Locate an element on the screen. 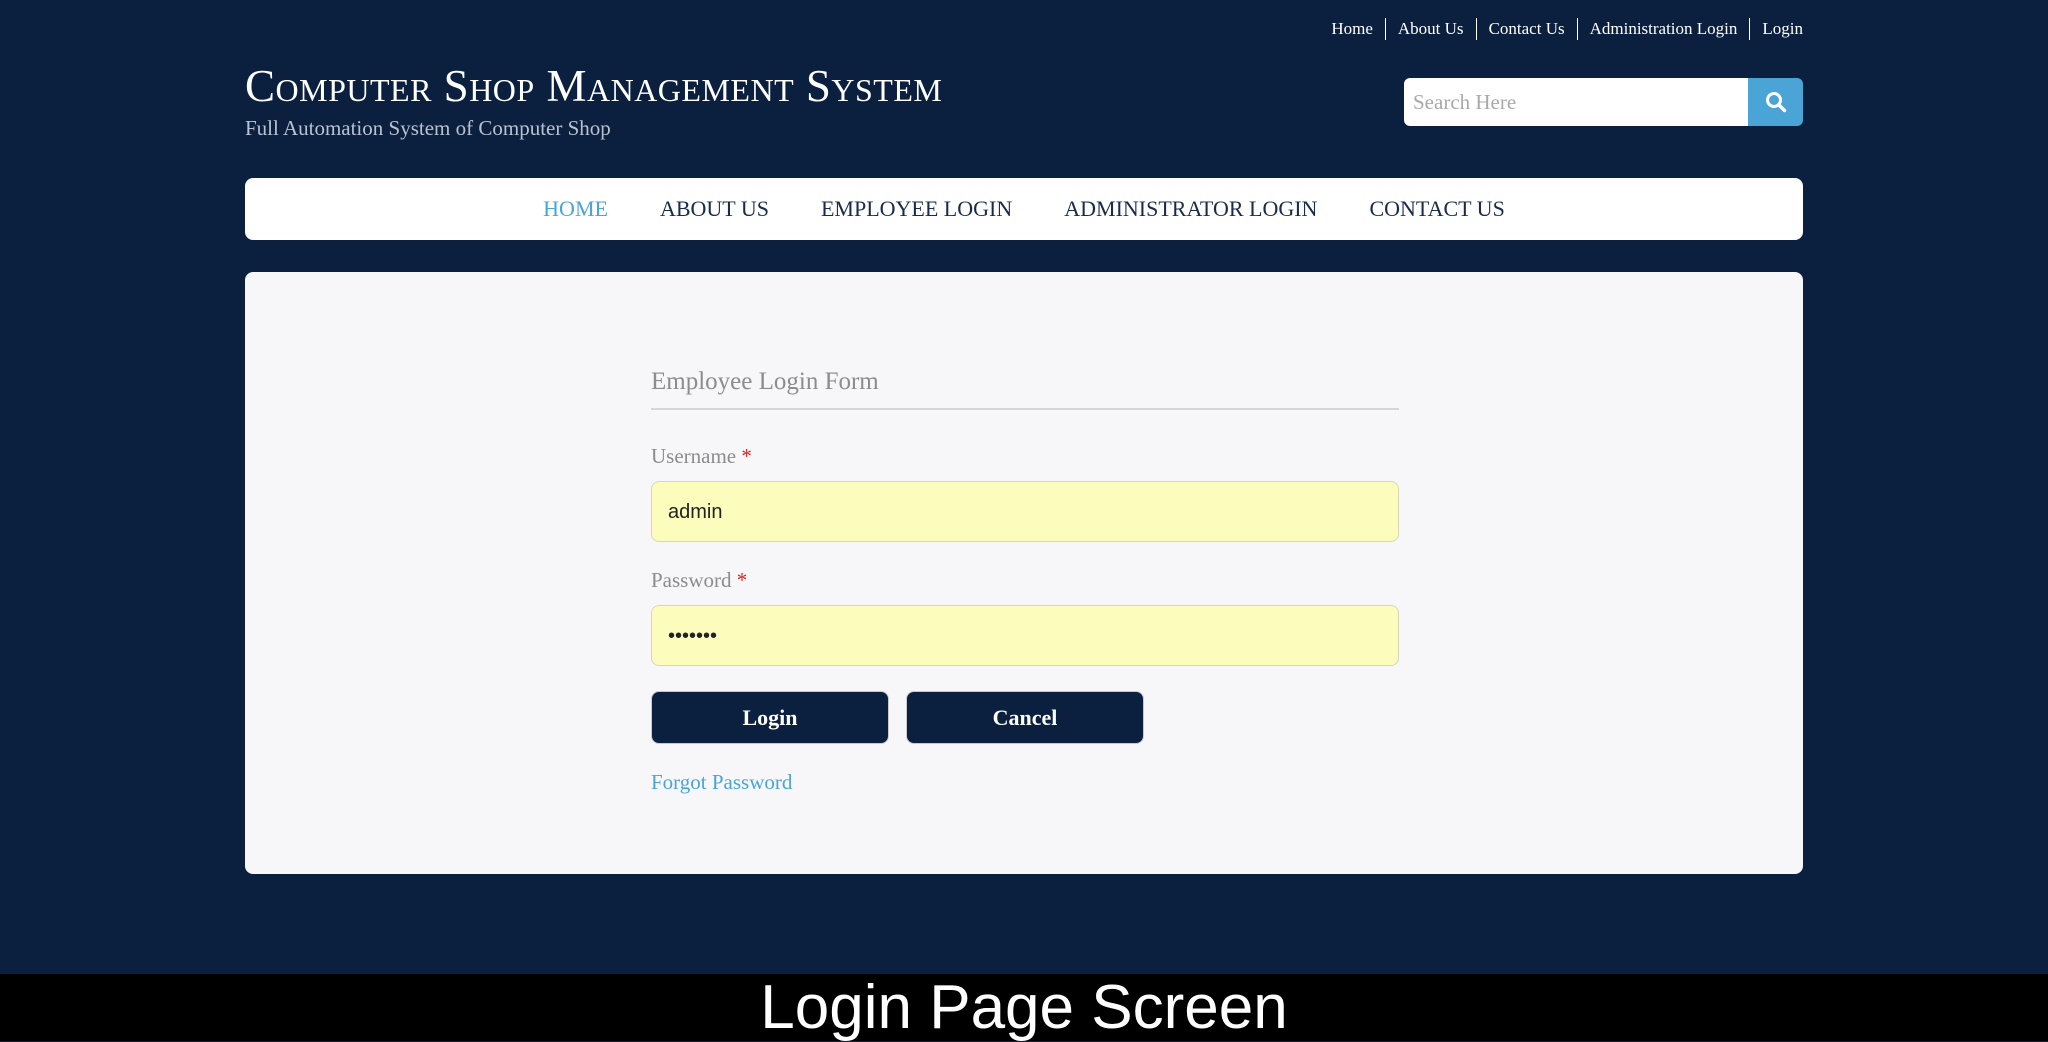 The width and height of the screenshot is (2048, 1042). cancel-button: Cancel is located at coordinates (1025, 717).